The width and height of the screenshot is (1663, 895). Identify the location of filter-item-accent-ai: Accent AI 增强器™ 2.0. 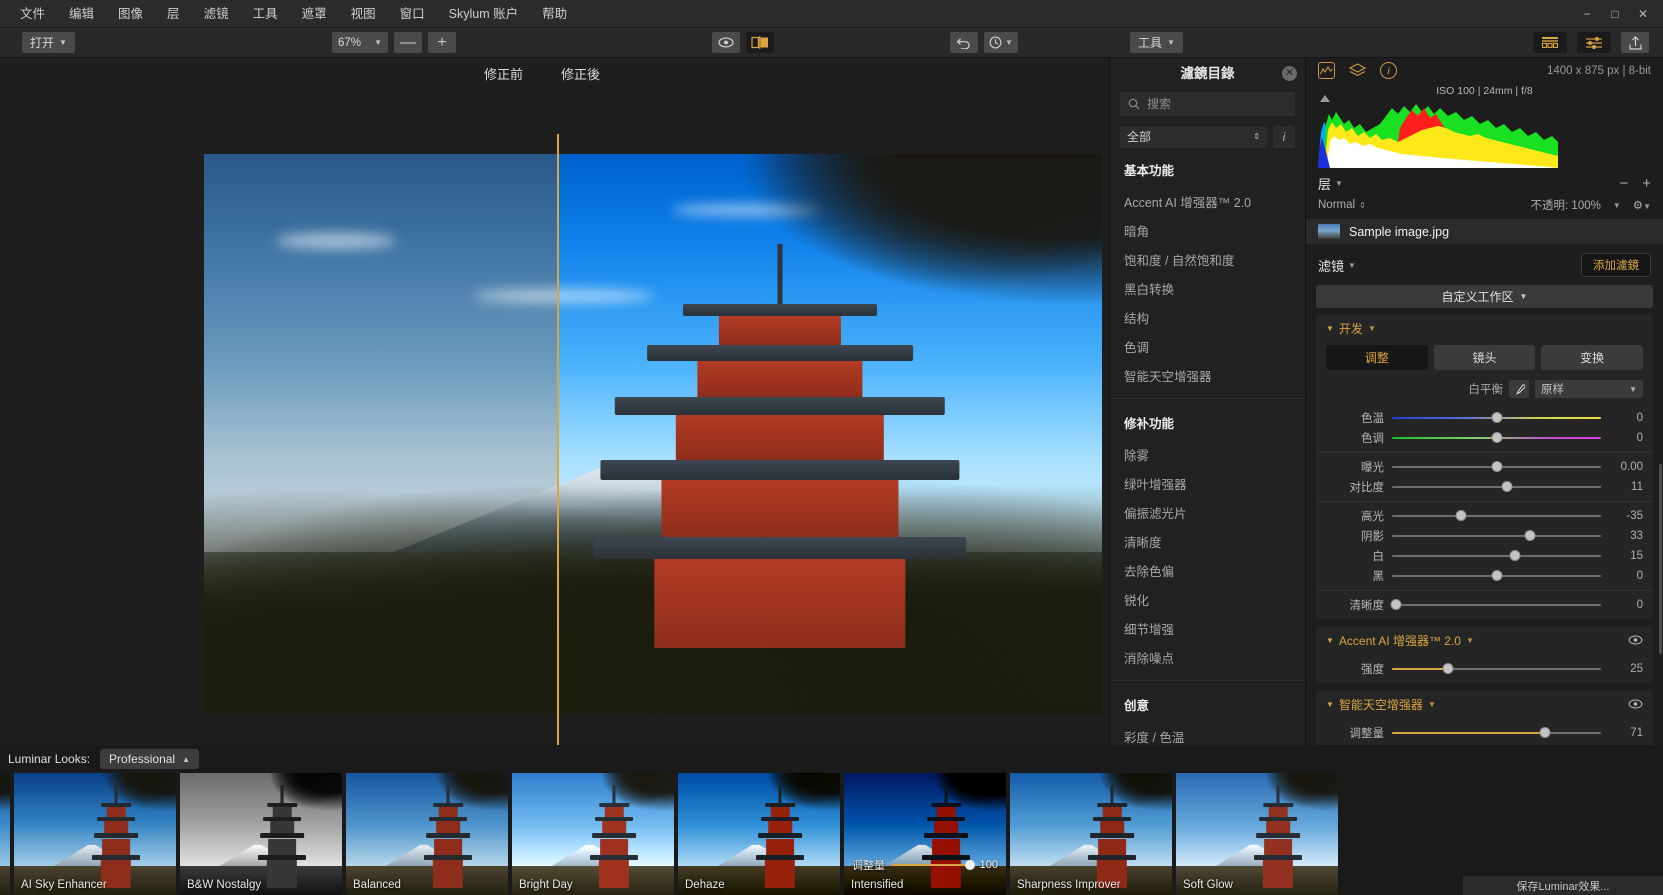
(1207, 201).